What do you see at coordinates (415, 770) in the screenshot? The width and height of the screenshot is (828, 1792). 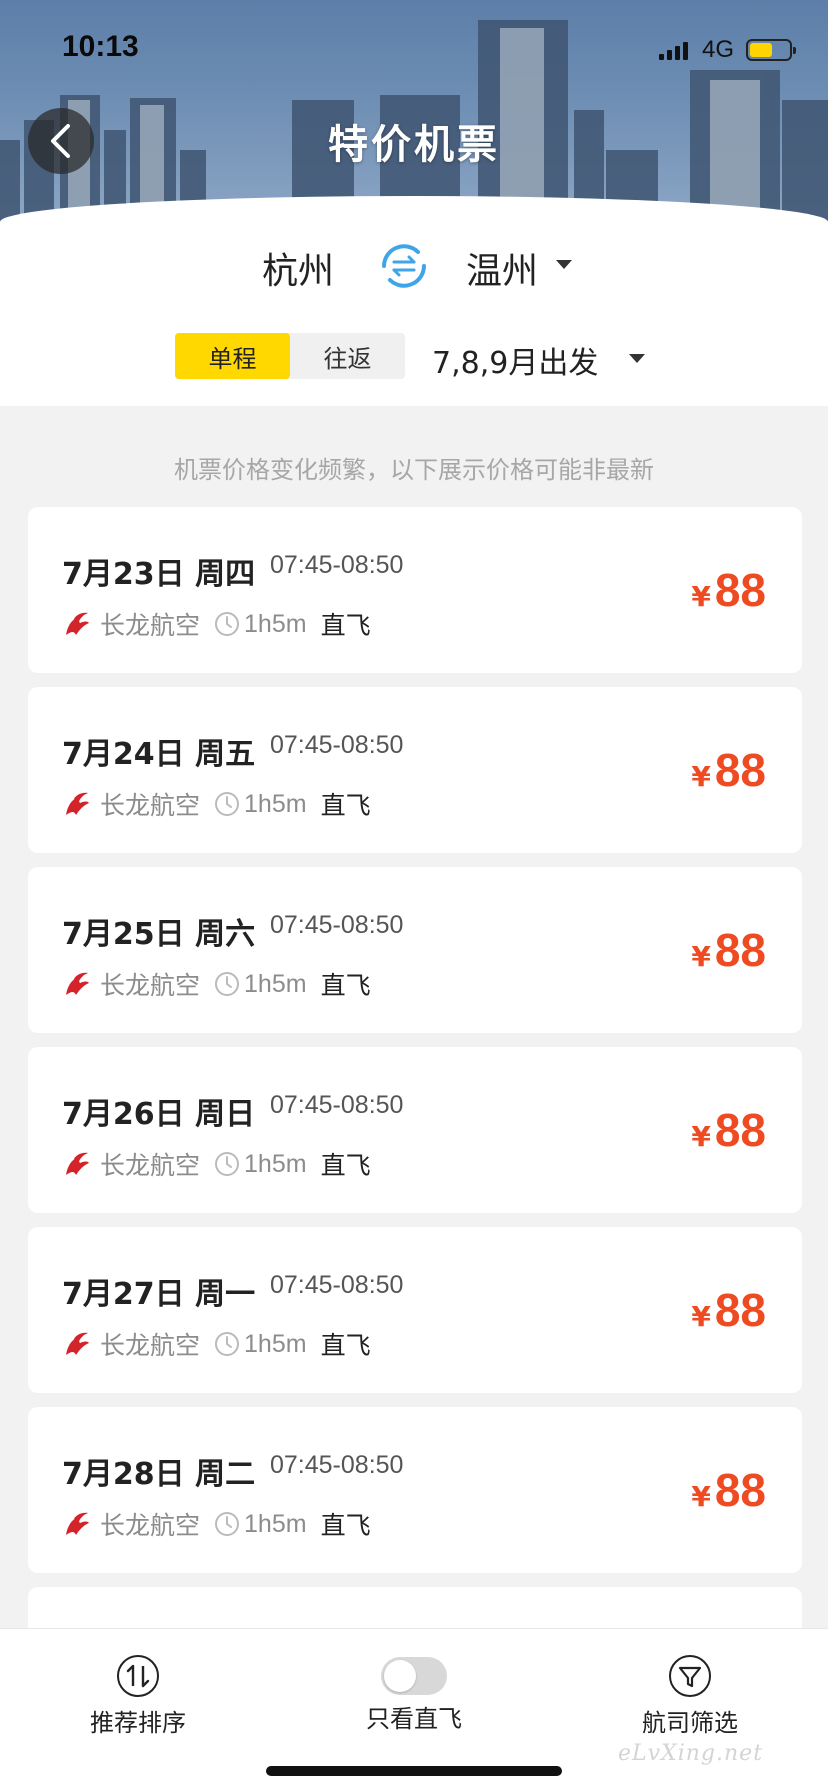 I see `flight-card: 7月24日 周五 07:45-08:50 长龙航空 1h5m 直飞 ¥ 88` at bounding box center [415, 770].